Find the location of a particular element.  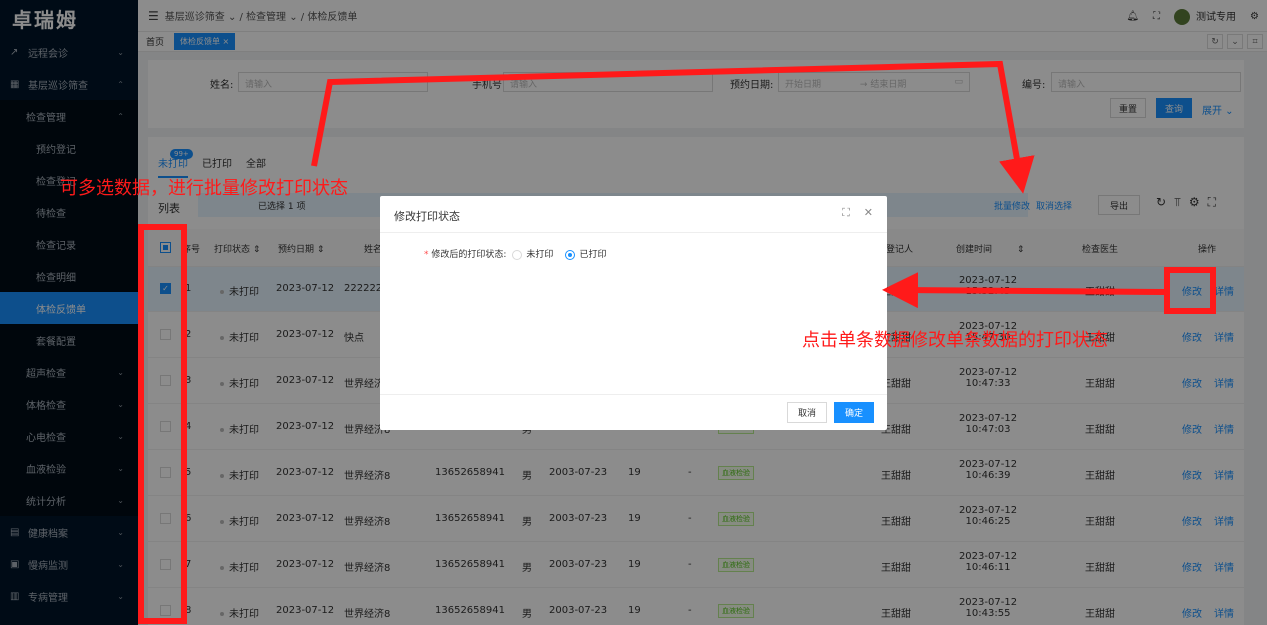

single-annotation: 点击单条数据修改单条数据的打印状态 is located at coordinates (955, 340).